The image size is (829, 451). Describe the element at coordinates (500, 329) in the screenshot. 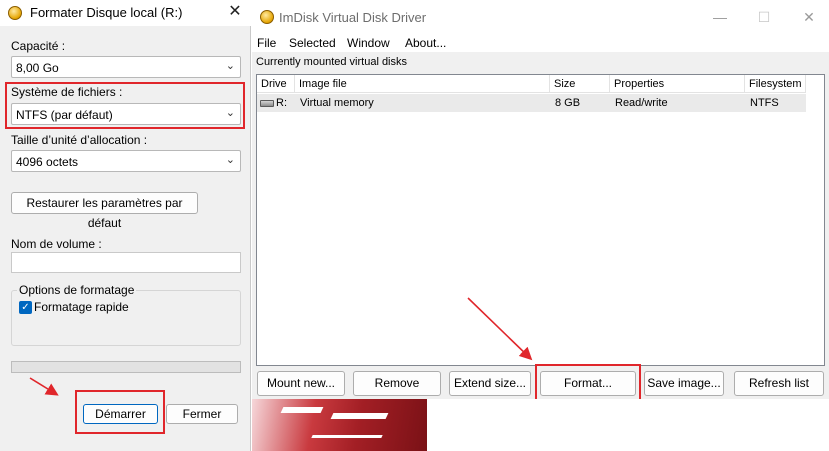

I see `arrow-to-format-icon` at that location.